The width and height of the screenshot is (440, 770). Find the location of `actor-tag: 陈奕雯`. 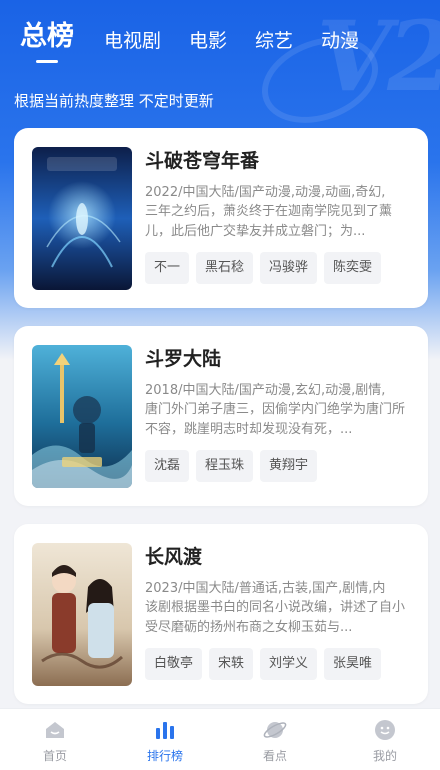

actor-tag: 陈奕雯 is located at coordinates (353, 268).